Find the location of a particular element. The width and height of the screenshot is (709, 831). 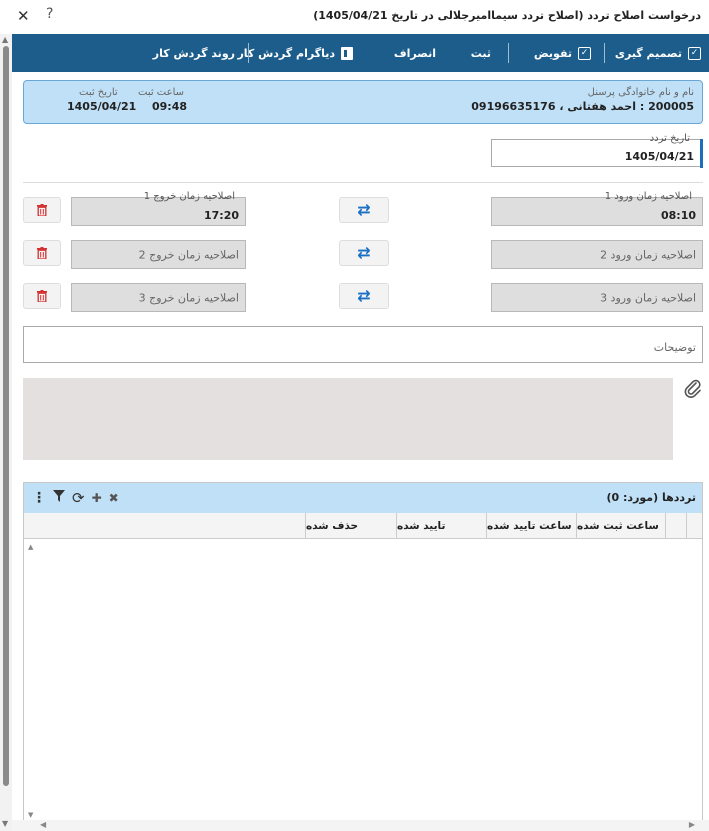

diagram-label: دیاگرام گردش کار is located at coordinates (286, 53).